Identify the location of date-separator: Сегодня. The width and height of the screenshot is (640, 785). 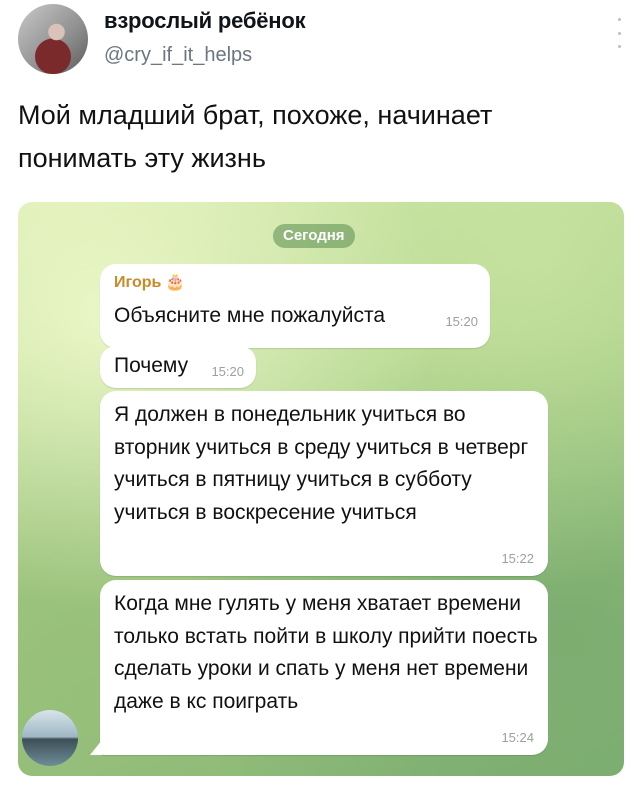
(314, 236).